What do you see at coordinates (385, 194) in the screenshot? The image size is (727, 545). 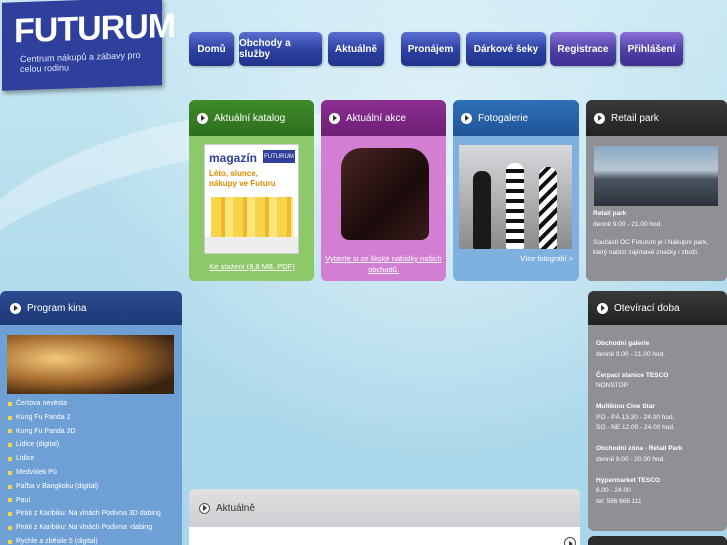 I see `jacket-image` at bounding box center [385, 194].